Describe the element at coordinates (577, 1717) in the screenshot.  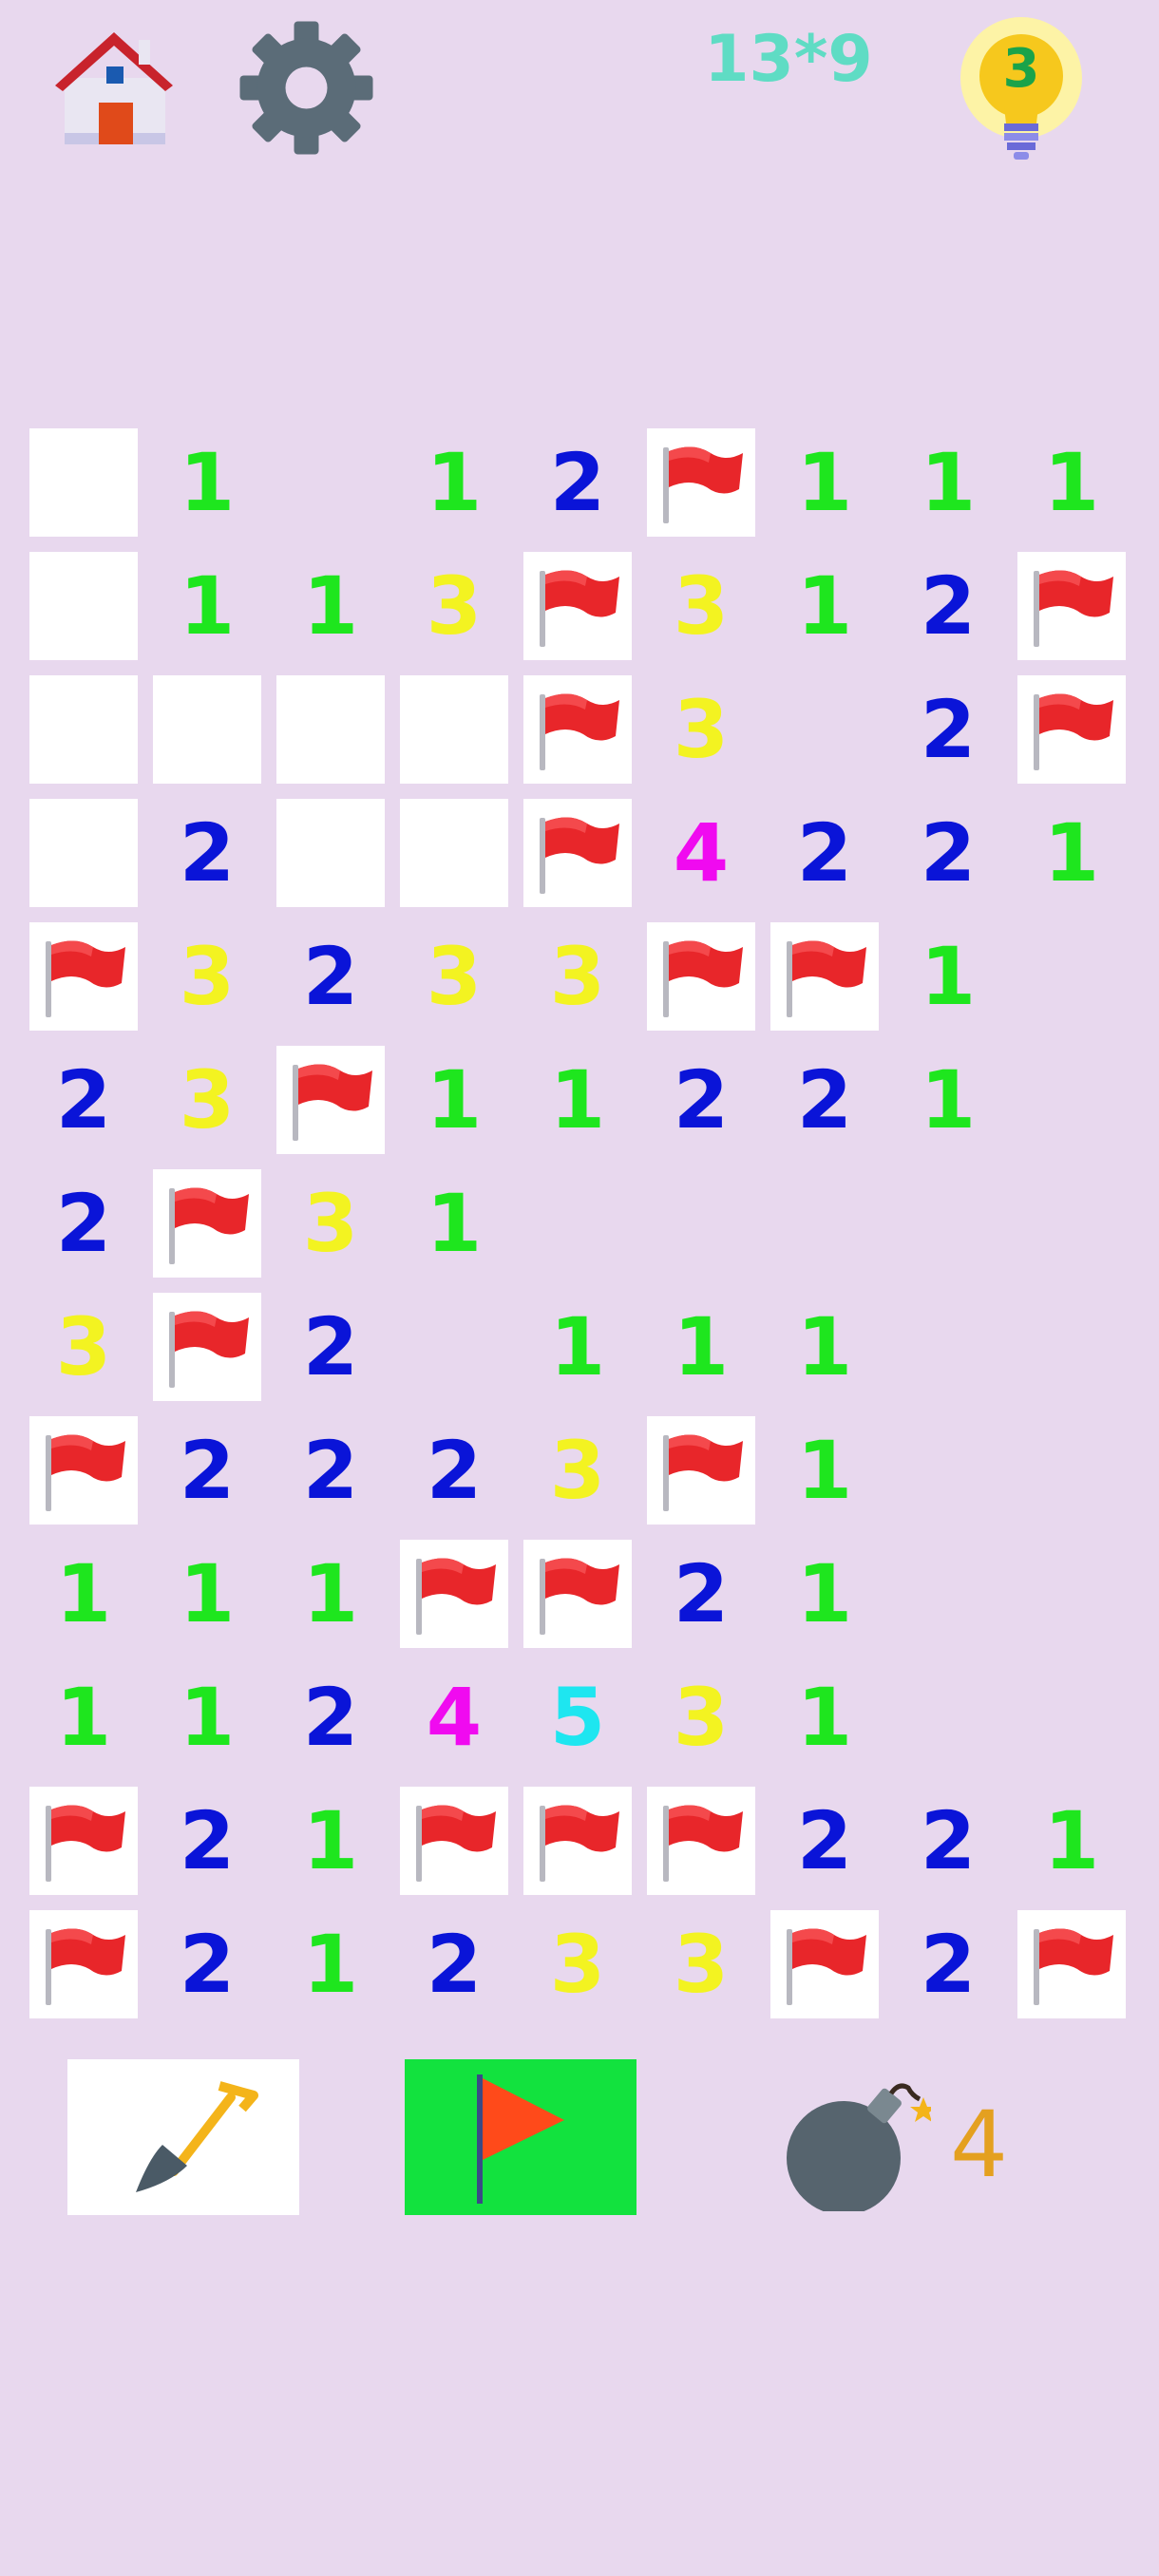
I see `number-cell: 5` at that location.